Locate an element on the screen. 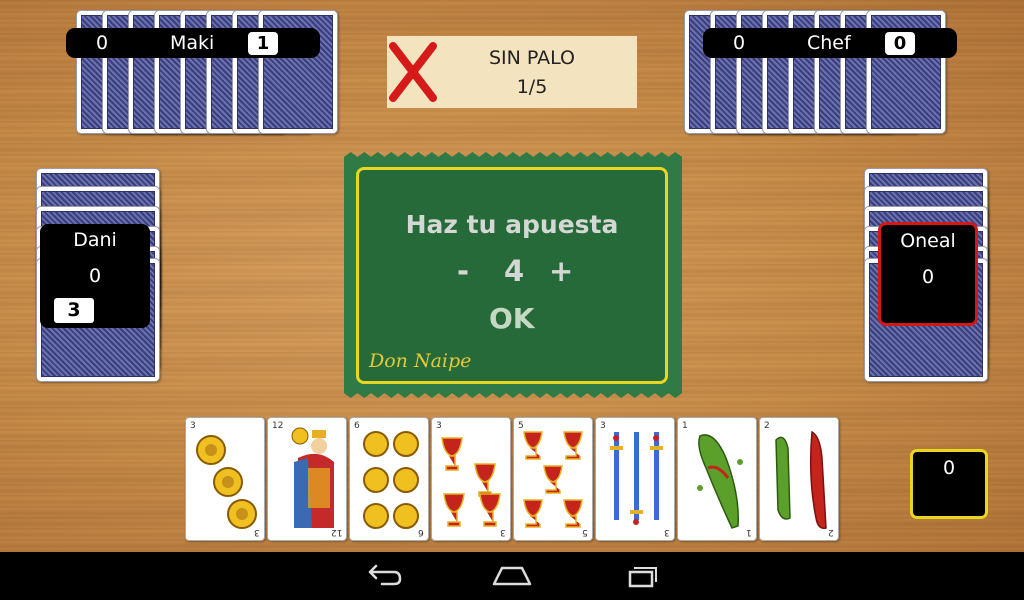  king-figure-icon is located at coordinates (312, 477).